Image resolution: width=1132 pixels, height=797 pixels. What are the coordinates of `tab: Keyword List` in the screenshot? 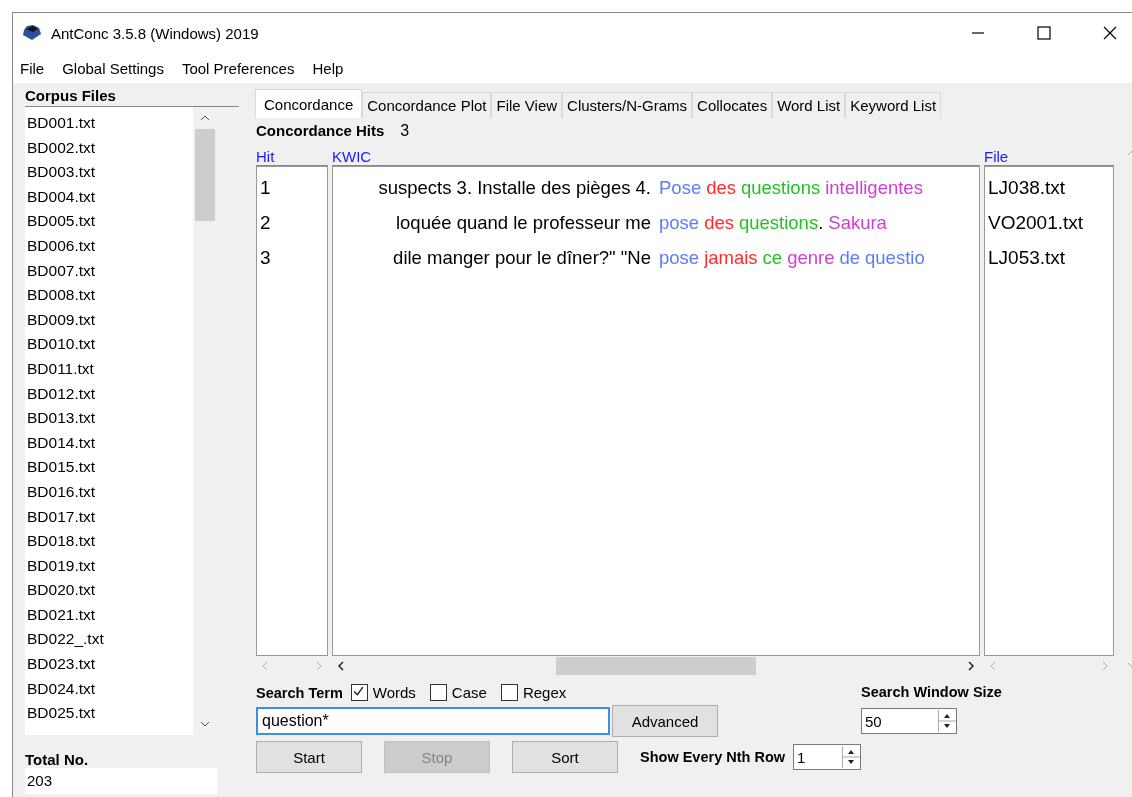 It's located at (893, 105).